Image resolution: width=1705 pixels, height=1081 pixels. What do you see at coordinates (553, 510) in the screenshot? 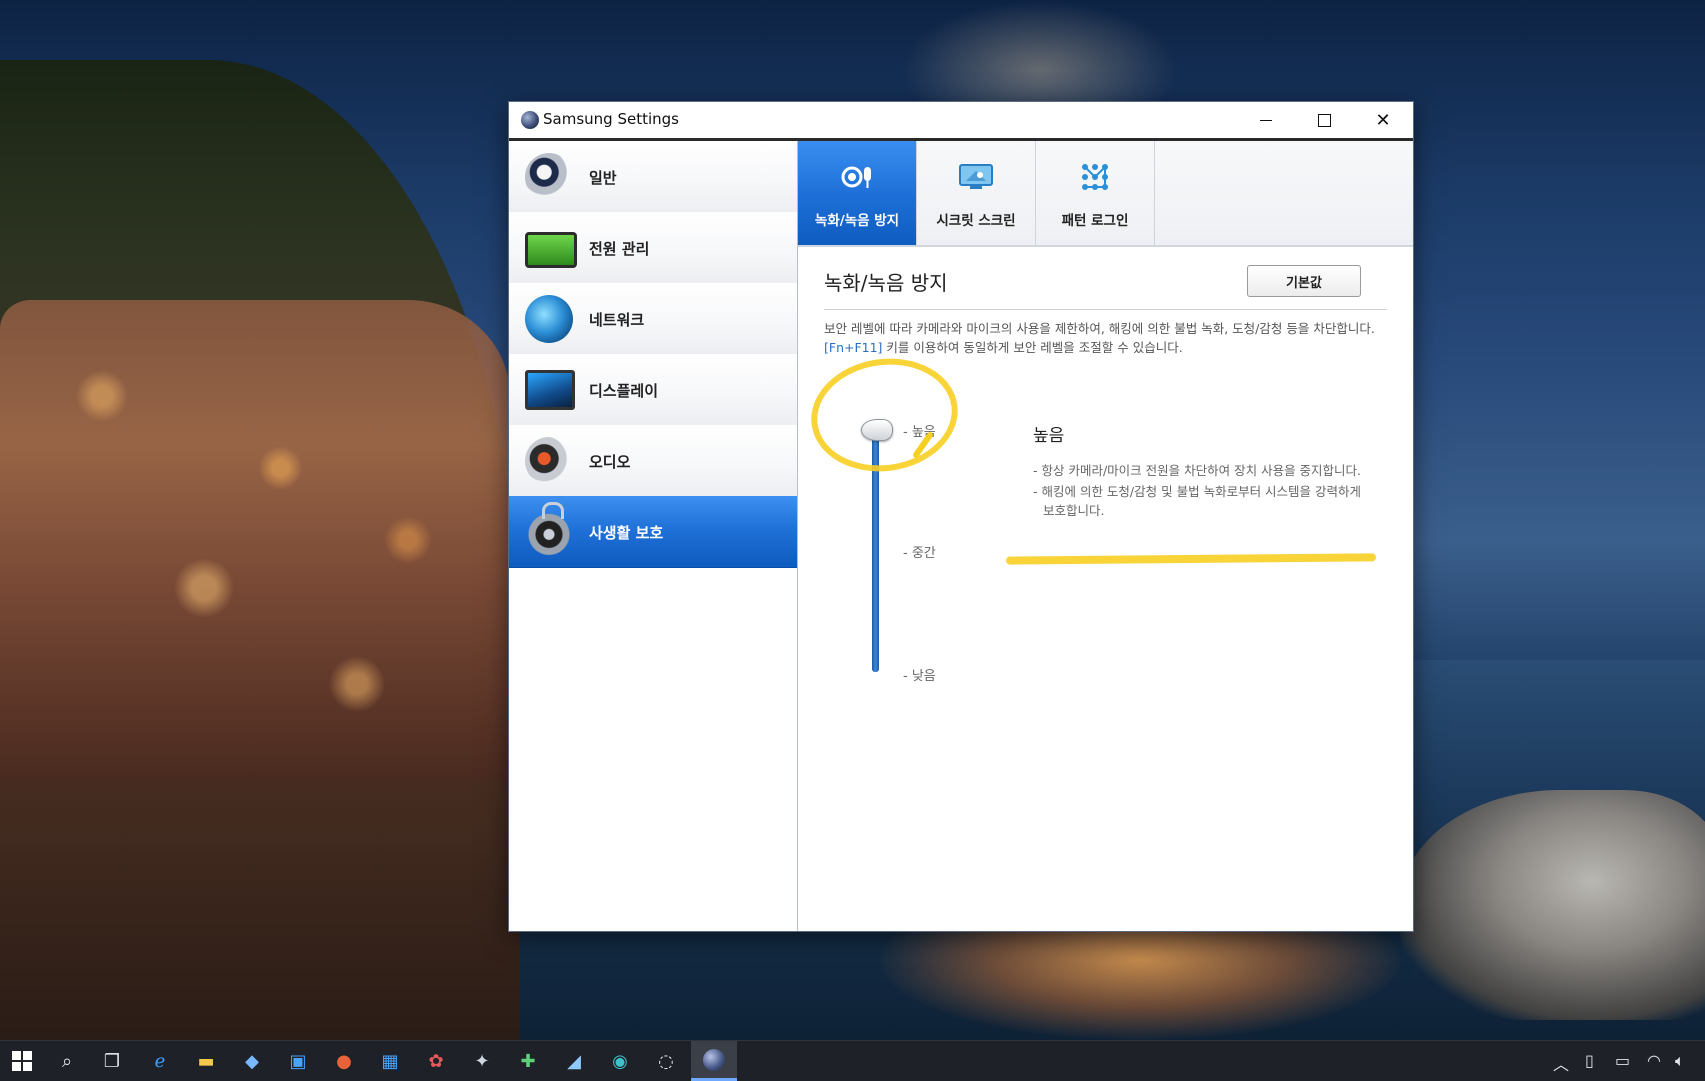
I see `lock-shackle` at bounding box center [553, 510].